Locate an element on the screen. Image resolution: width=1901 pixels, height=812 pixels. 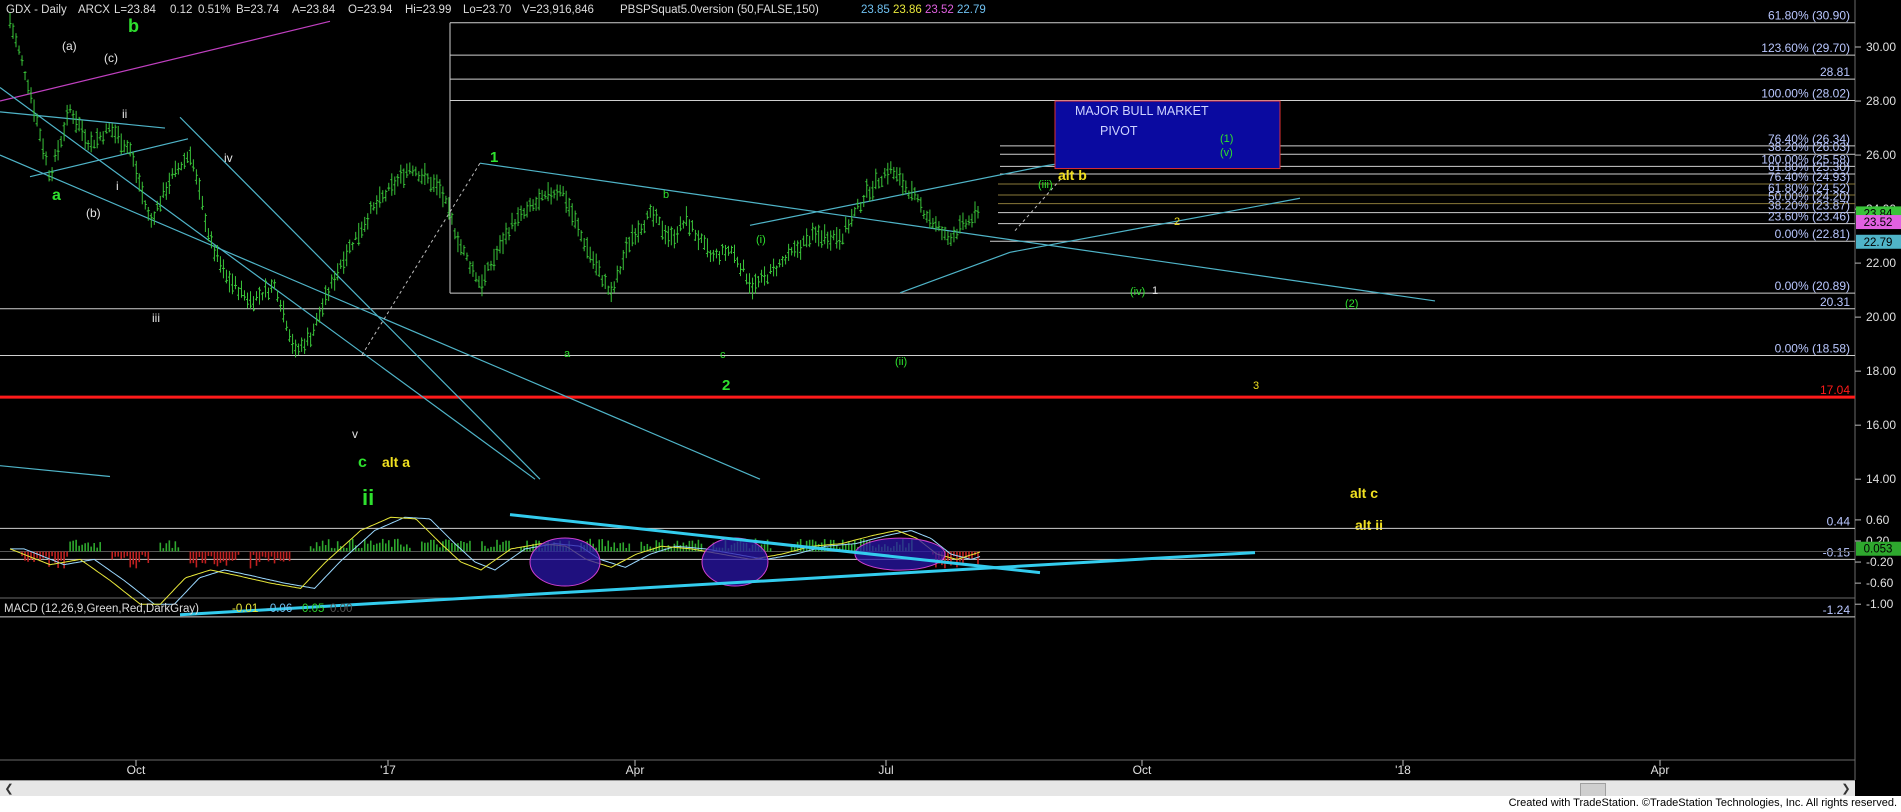
time-label-3: Jul is located at coordinates (885, 770).